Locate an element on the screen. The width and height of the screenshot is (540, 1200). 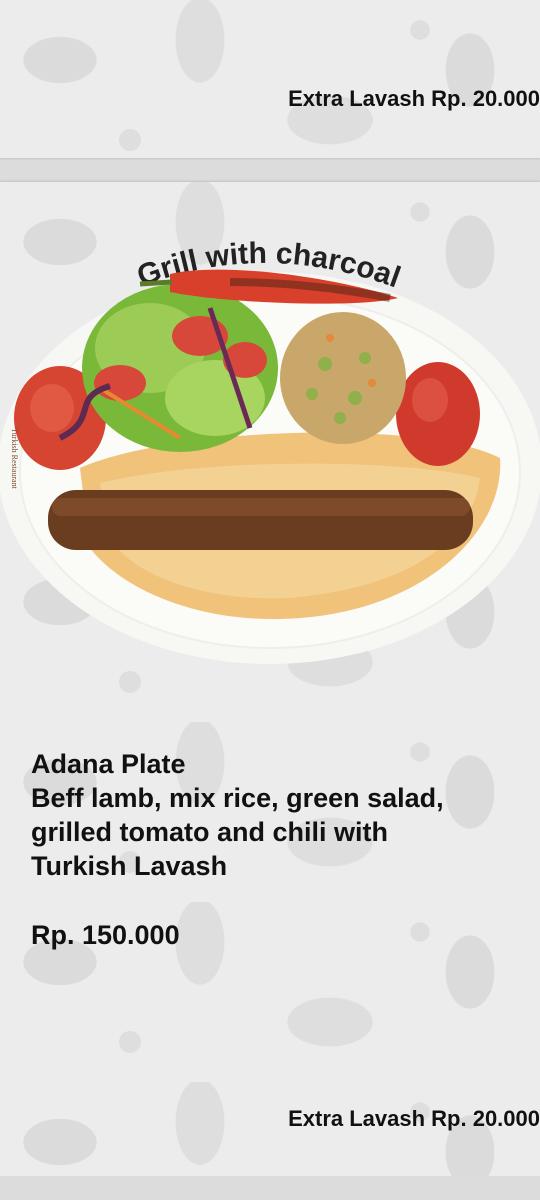
dish-description-line-3: Turkish Lavash is located at coordinates (129, 866).